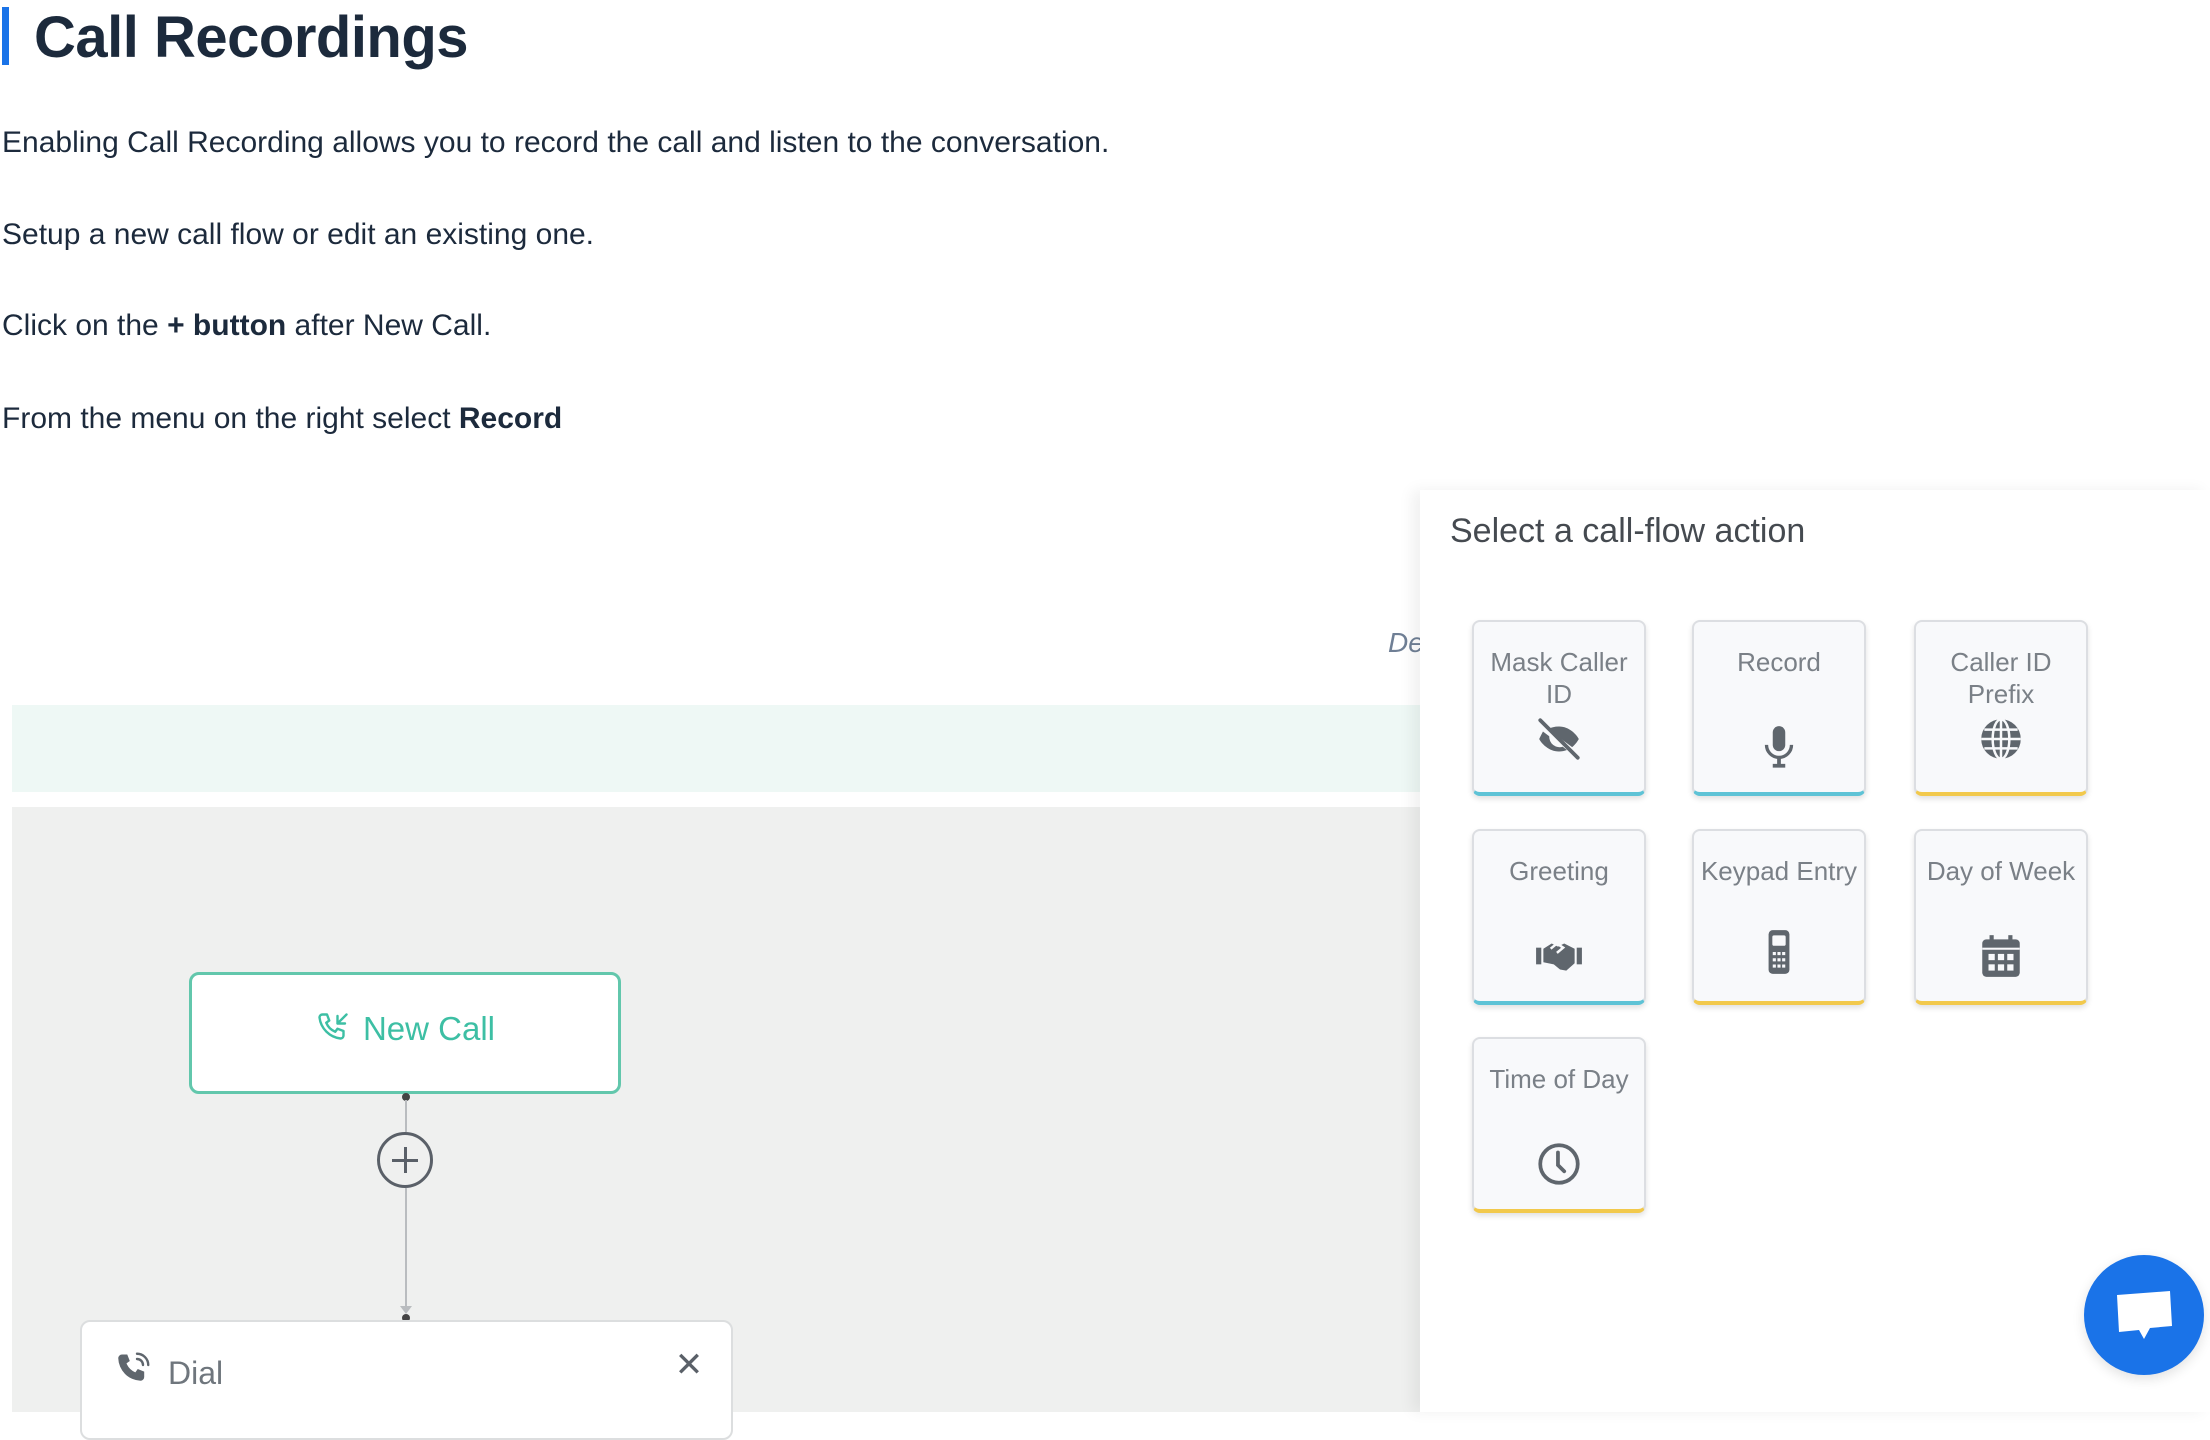 The height and width of the screenshot is (1440, 2210). I want to click on dial-node: Dial ✕, so click(406, 1380).